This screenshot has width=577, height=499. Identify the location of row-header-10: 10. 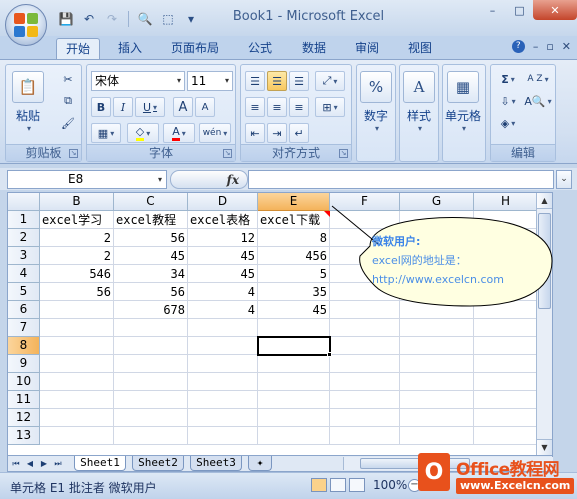
(24, 382).